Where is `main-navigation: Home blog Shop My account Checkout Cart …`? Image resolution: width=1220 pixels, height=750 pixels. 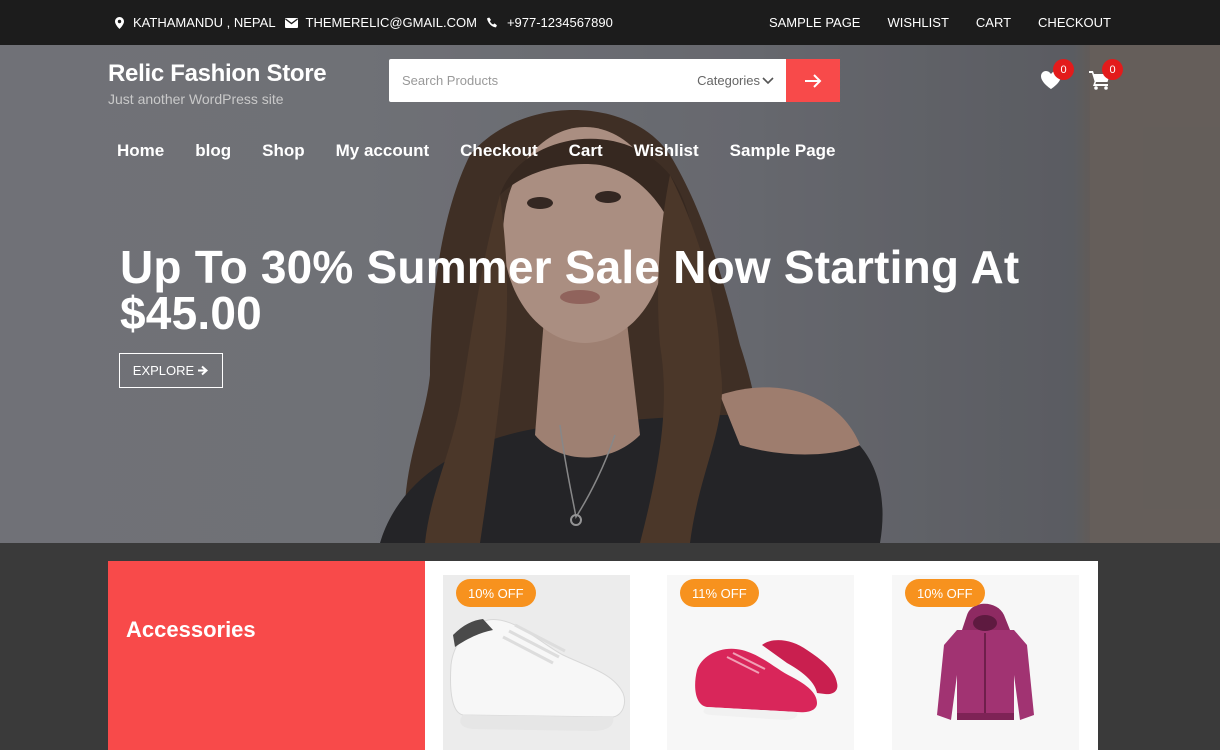
main-navigation: Home blog Shop My account Checkout Cart … is located at coordinates (492, 151).